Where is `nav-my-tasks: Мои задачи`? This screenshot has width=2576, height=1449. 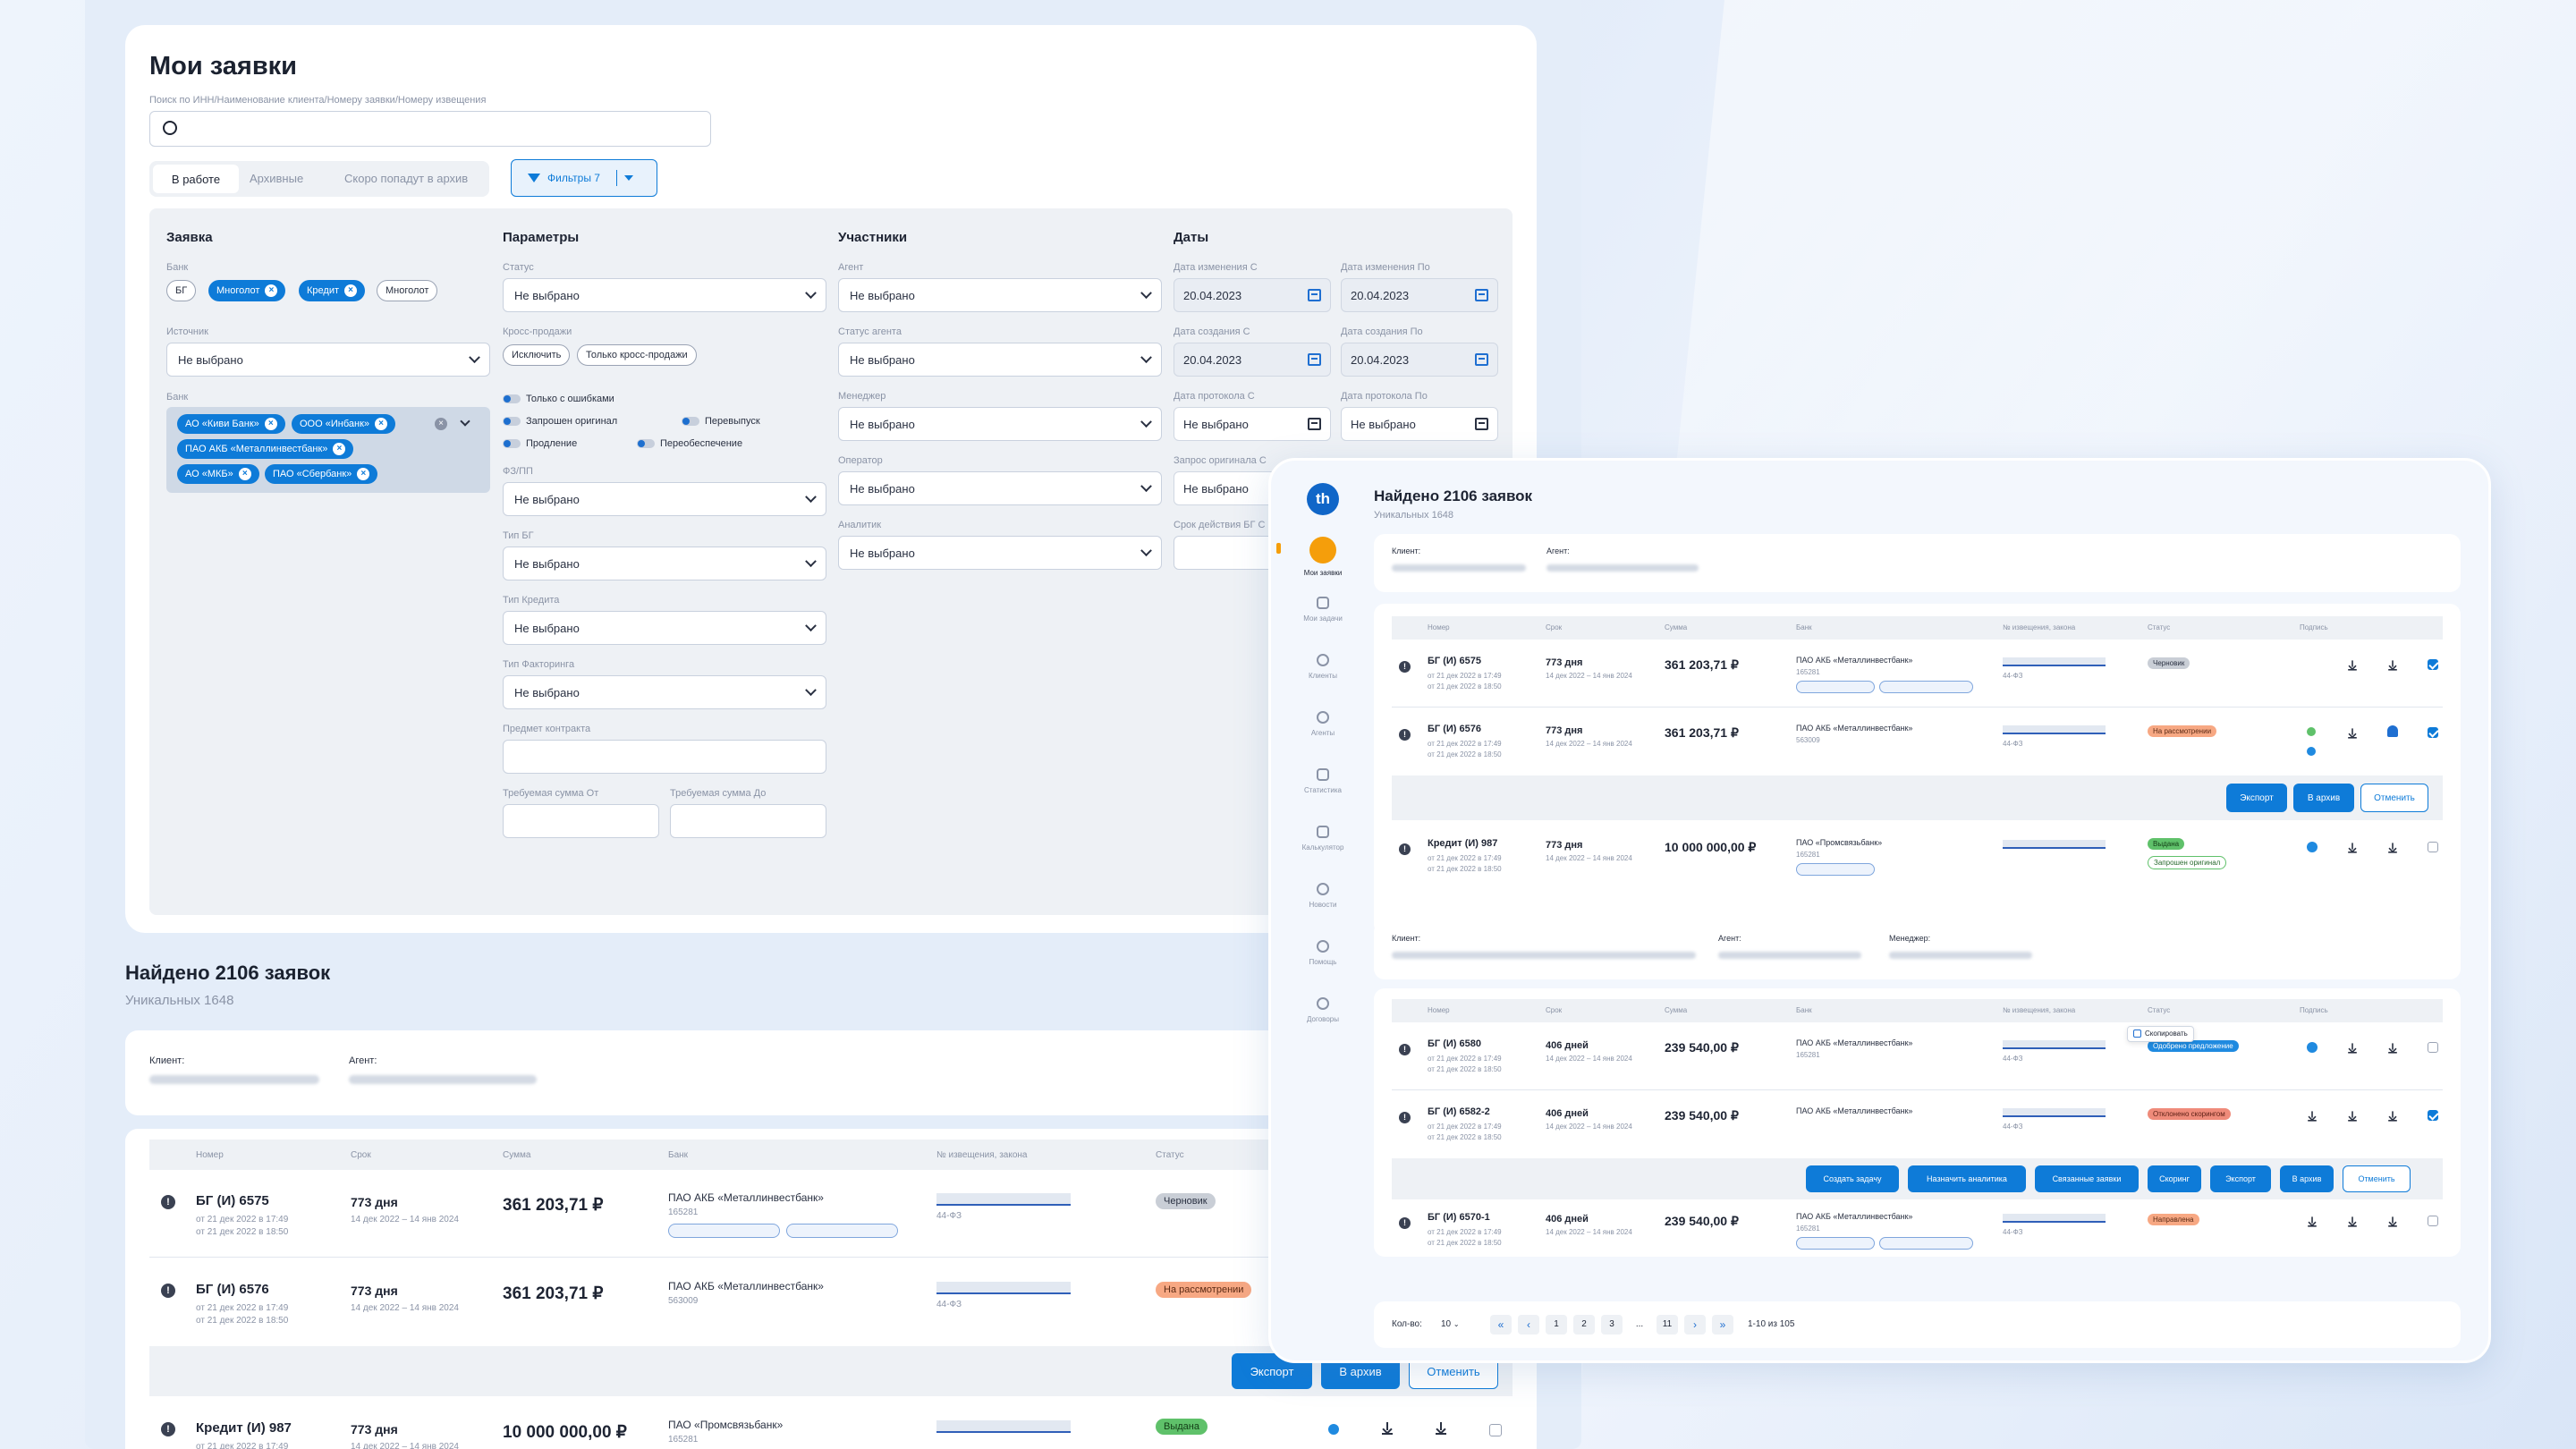 nav-my-tasks: Мои задачи is located at coordinates (1323, 610).